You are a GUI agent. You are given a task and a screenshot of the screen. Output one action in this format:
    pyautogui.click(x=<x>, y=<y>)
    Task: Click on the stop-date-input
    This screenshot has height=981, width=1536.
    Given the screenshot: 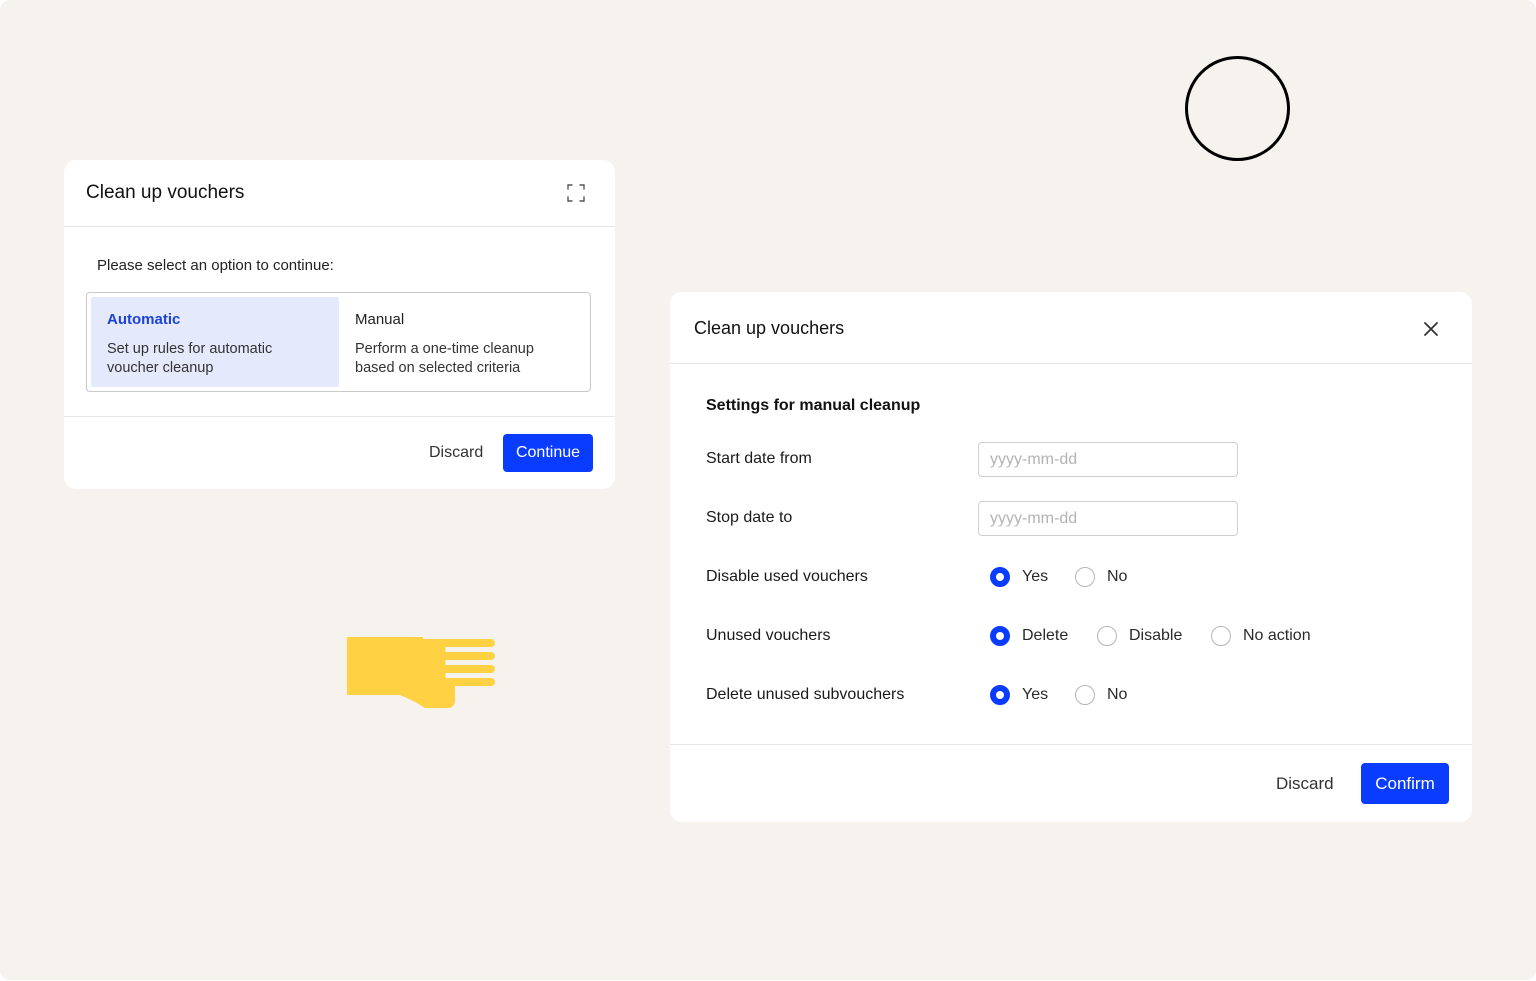 What is the action you would take?
    pyautogui.click(x=1108, y=518)
    